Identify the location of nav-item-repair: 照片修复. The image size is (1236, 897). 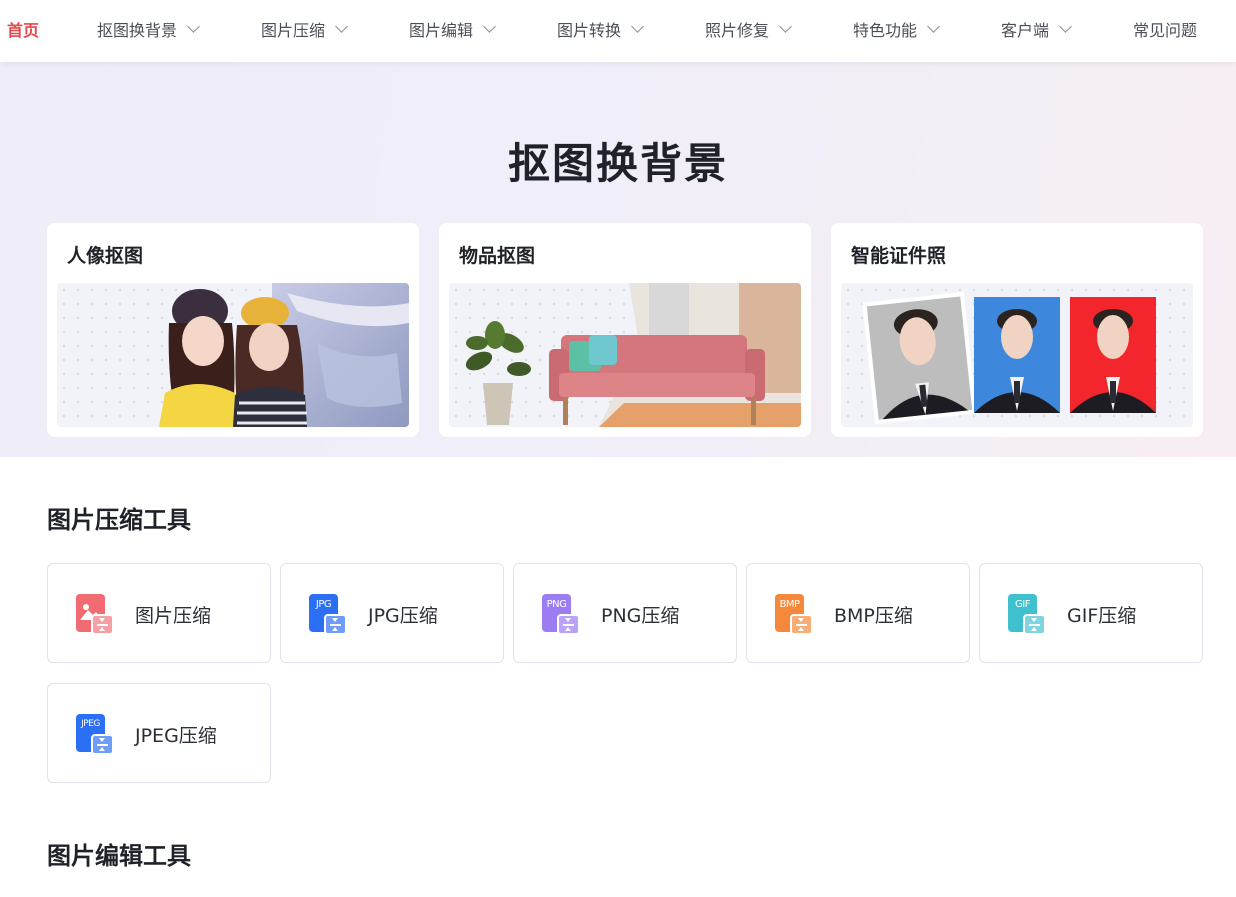
(748, 29).